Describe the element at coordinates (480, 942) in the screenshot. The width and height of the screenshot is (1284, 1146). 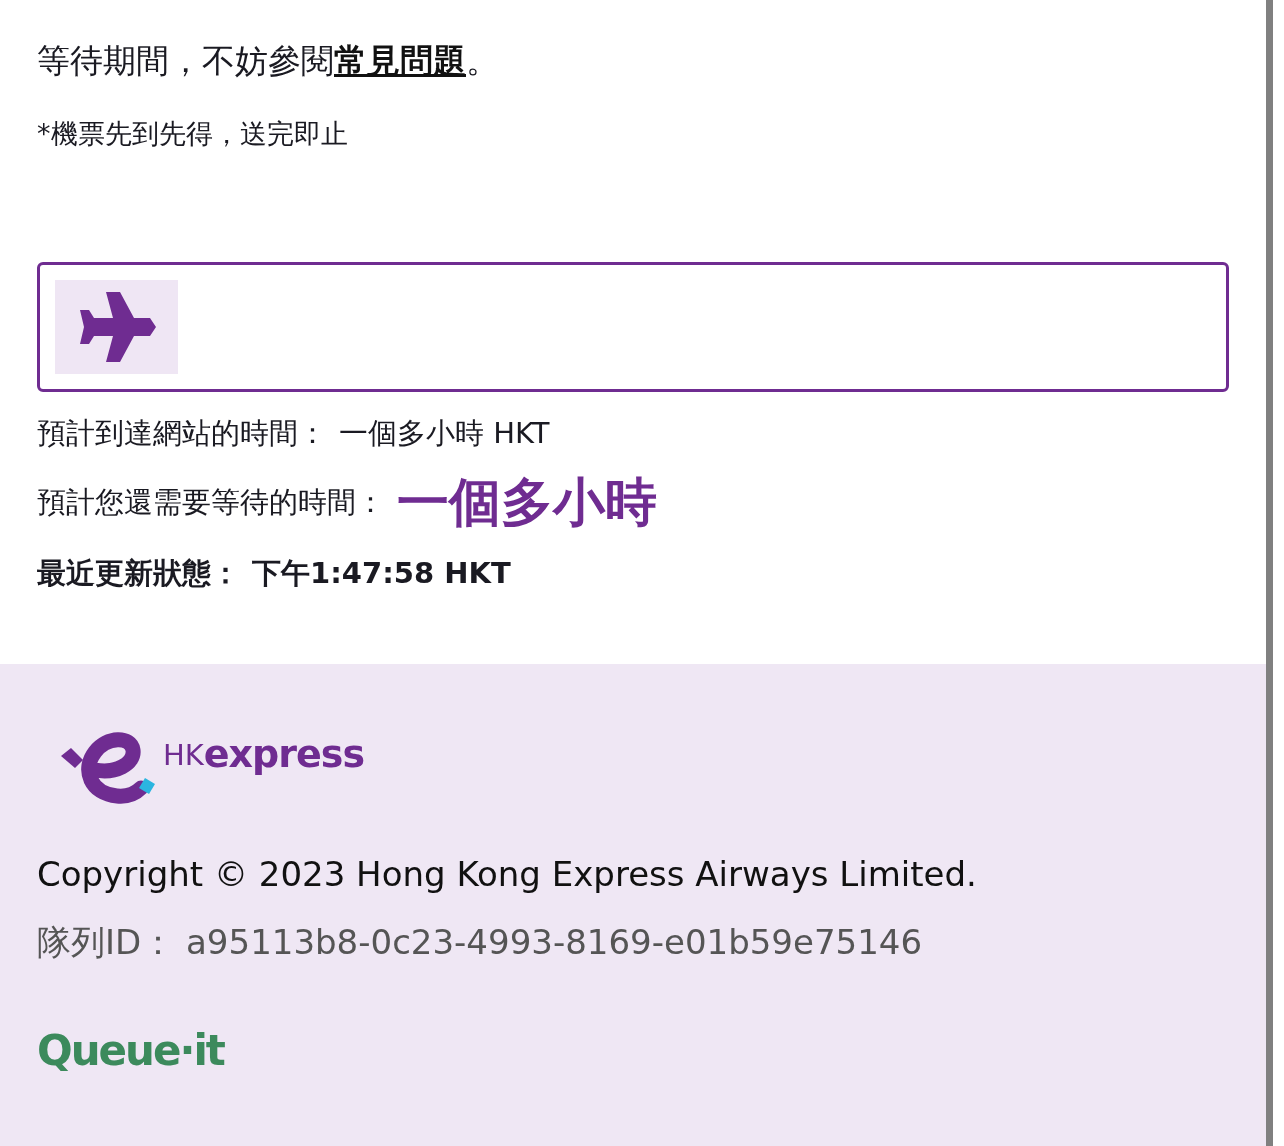
I see `queue-id-text: 隊列ID： a95113b8-0c23-4993-8169-e01b59e75146` at that location.